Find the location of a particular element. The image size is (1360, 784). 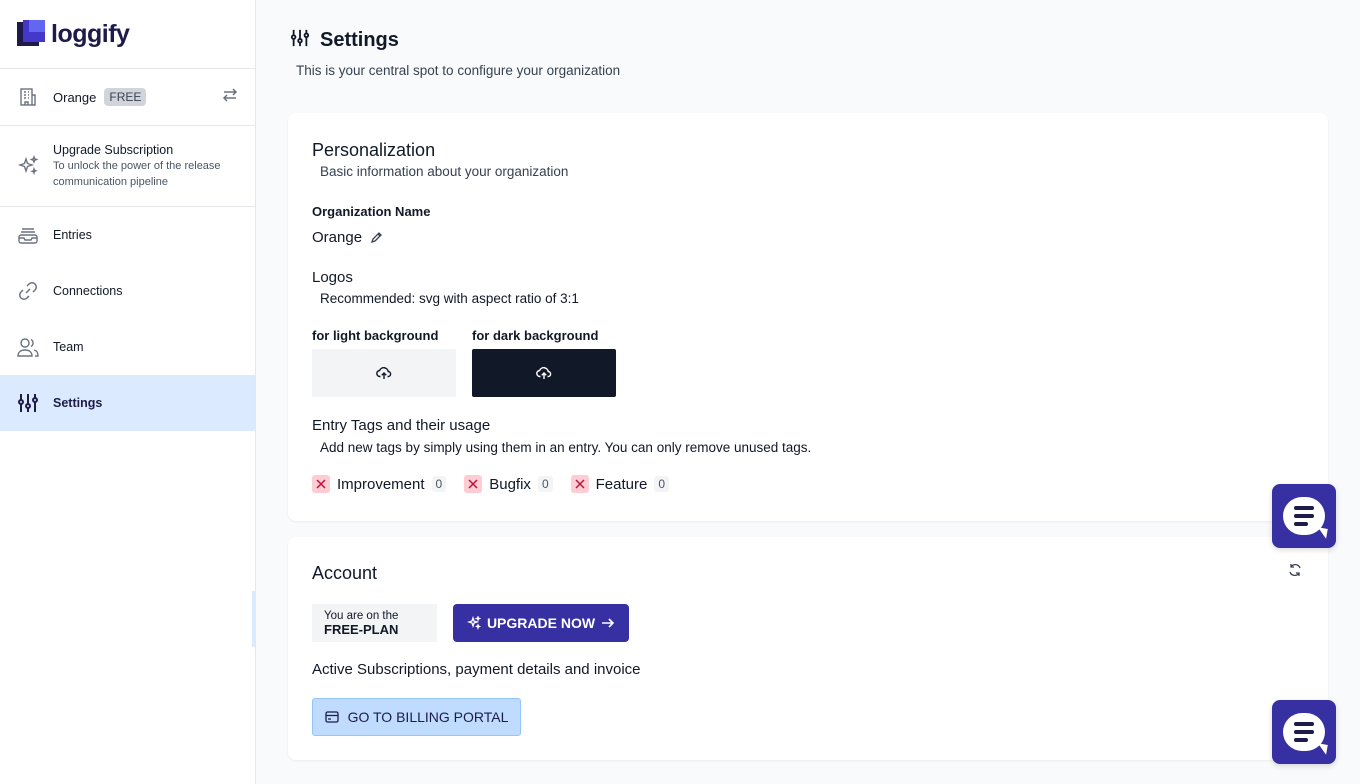

sidebar-item-settings: Settings is located at coordinates (127, 403).